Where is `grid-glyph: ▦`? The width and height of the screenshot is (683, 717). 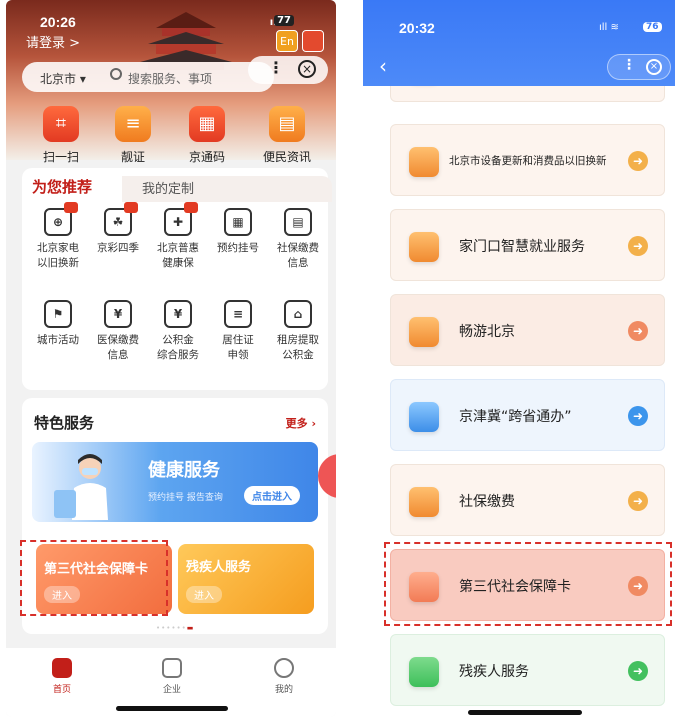
grid-glyph: ▦ is located at coordinates (238, 222).